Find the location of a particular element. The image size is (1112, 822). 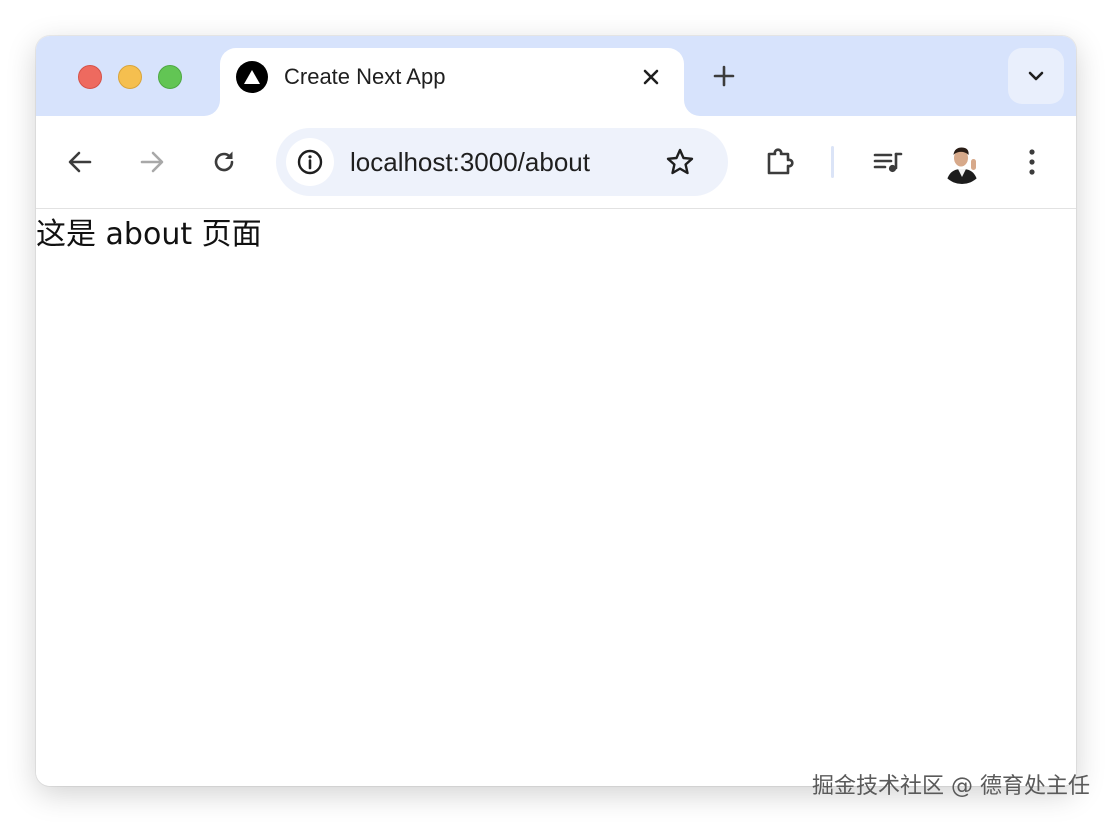

info-icon is located at coordinates (310, 162).